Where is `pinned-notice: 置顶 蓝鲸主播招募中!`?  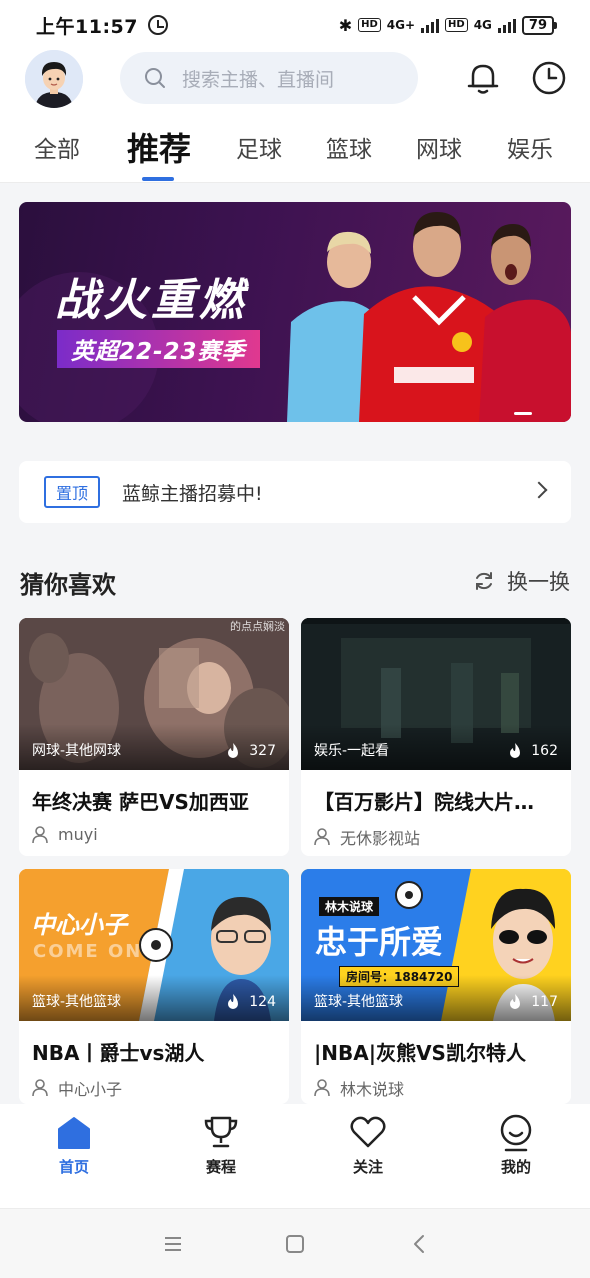
pinned-notice: 置顶 蓝鲸主播招募中! is located at coordinates (295, 492).